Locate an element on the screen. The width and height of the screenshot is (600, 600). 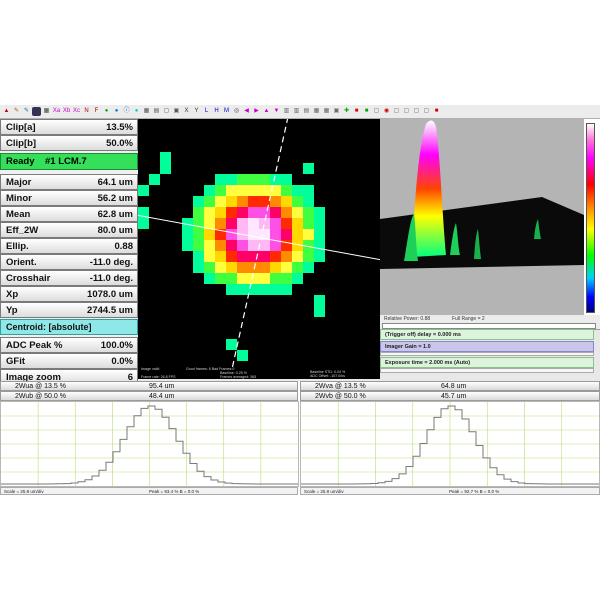
x-profile-row-2: 2Wub @ 50.0 % 48.4 um is located at coordinates (149, 396).